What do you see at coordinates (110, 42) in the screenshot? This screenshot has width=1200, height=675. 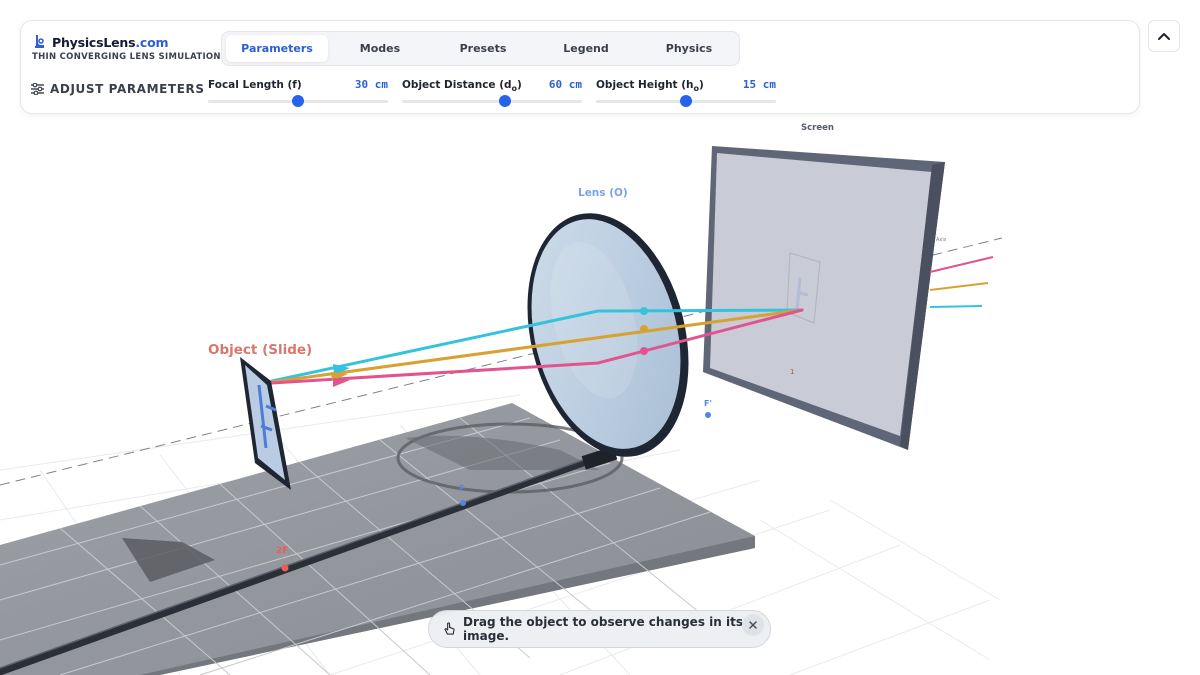 I see `brand-name: PhysicsLens.com` at bounding box center [110, 42].